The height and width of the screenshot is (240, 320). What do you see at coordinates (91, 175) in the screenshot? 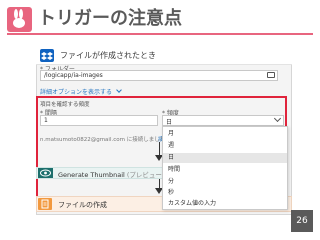
I see `action-name: Generate Thumbnail` at bounding box center [91, 175].